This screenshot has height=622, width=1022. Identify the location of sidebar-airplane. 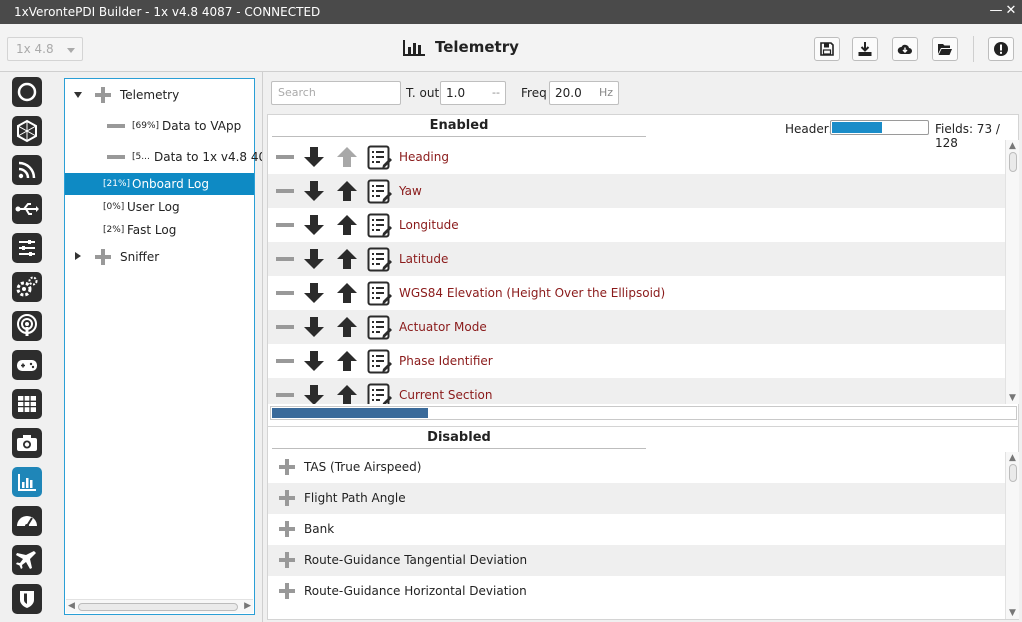
(27, 560).